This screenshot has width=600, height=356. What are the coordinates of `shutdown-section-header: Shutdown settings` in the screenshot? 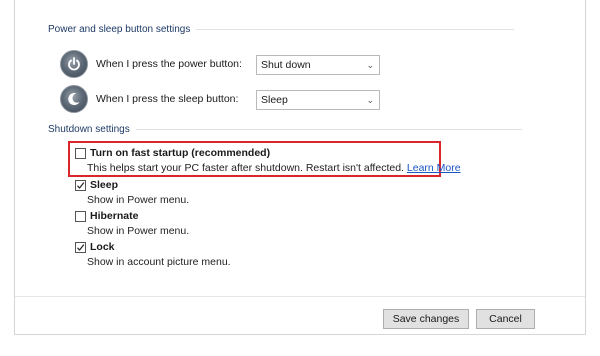 It's located at (285, 129).